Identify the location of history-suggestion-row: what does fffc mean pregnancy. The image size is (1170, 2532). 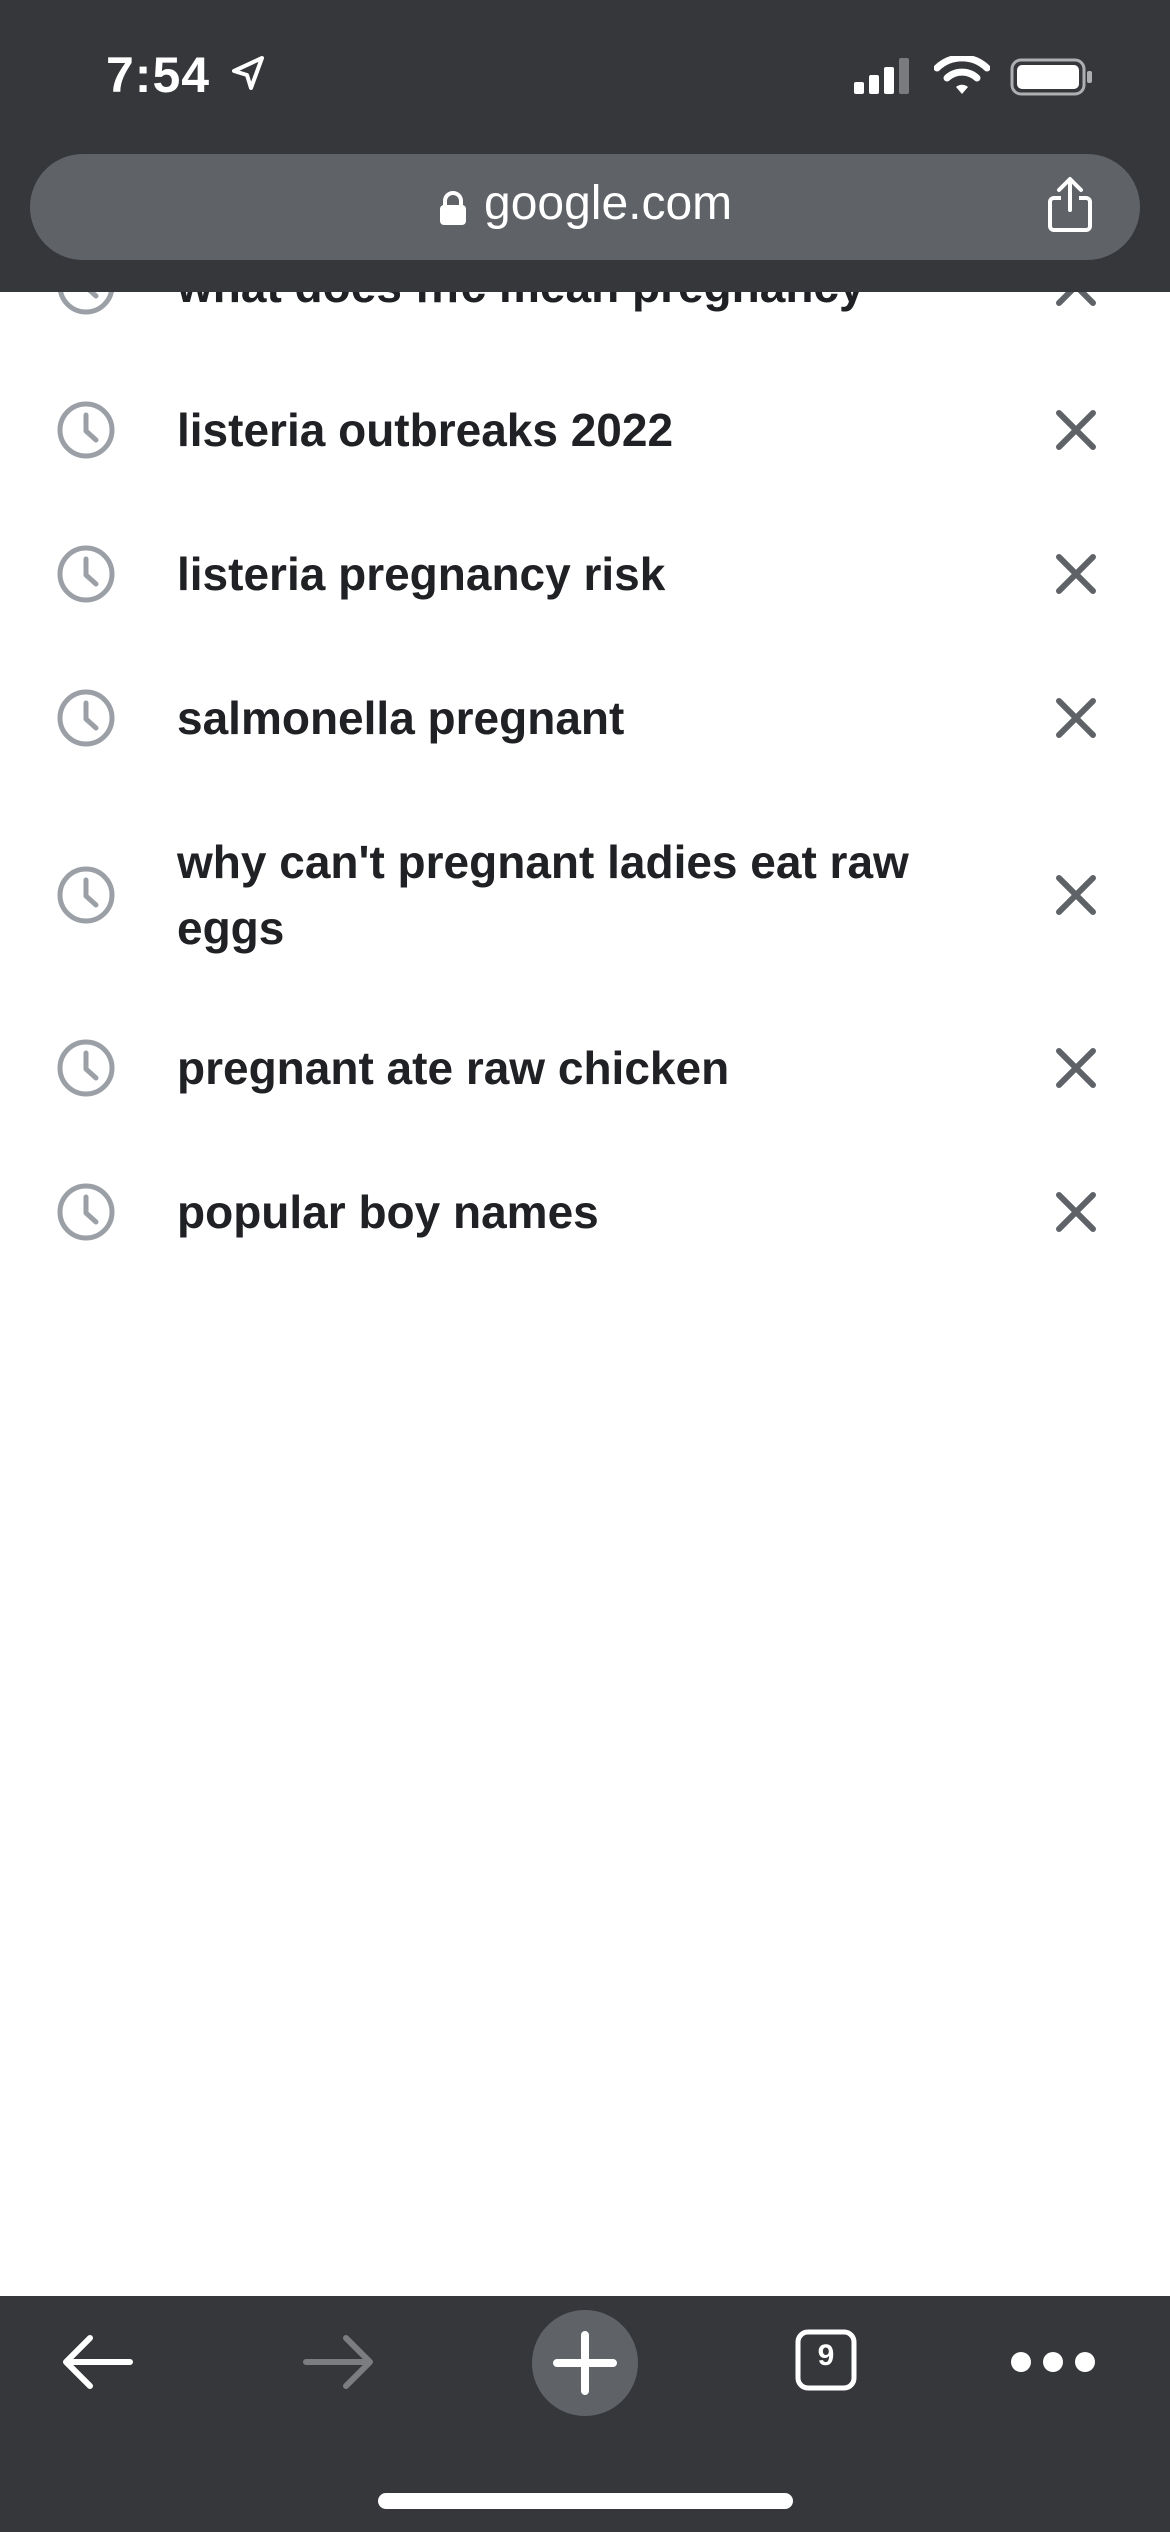
(585, 317).